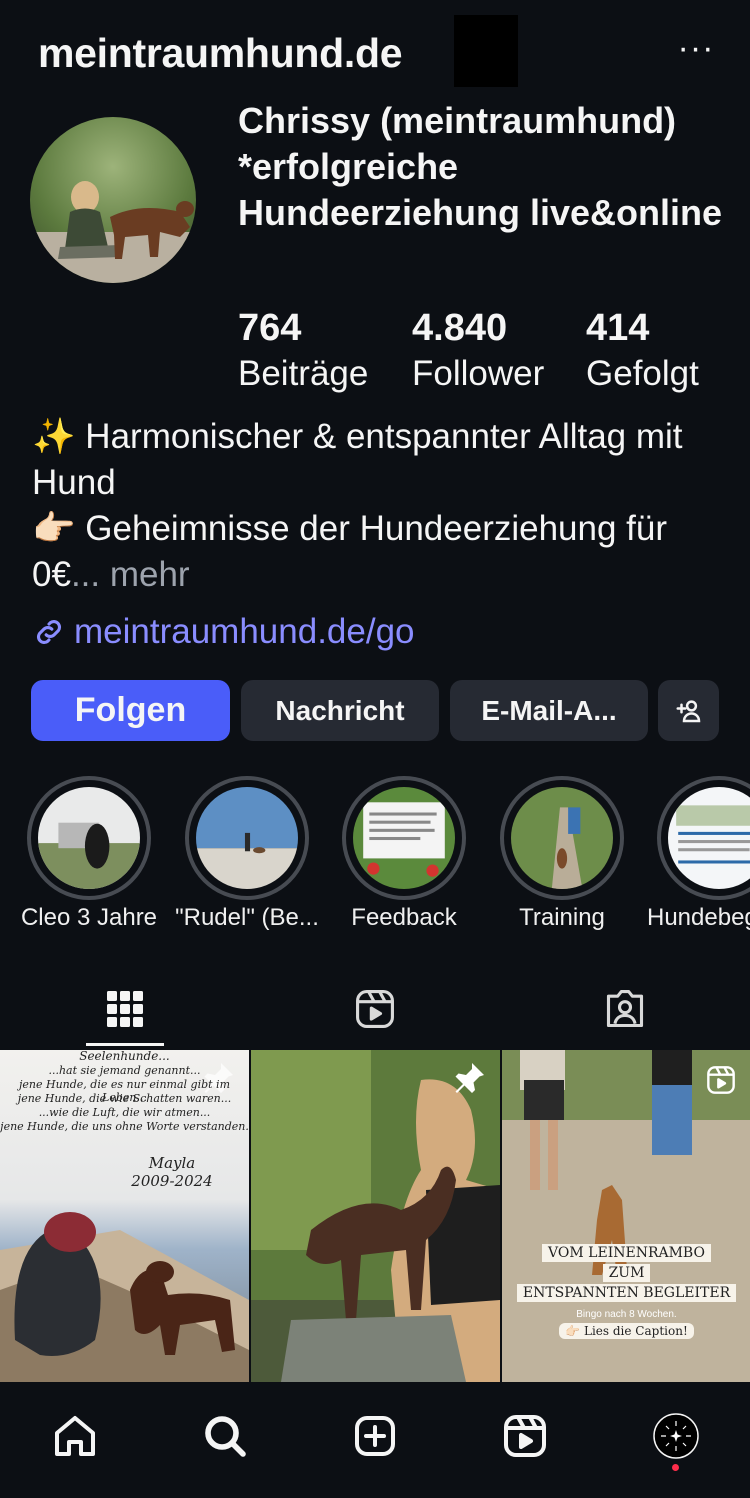 The width and height of the screenshot is (750, 1498). Describe the element at coordinates (626, 1273) in the screenshot. I see `overlay-line: ZUM` at that location.